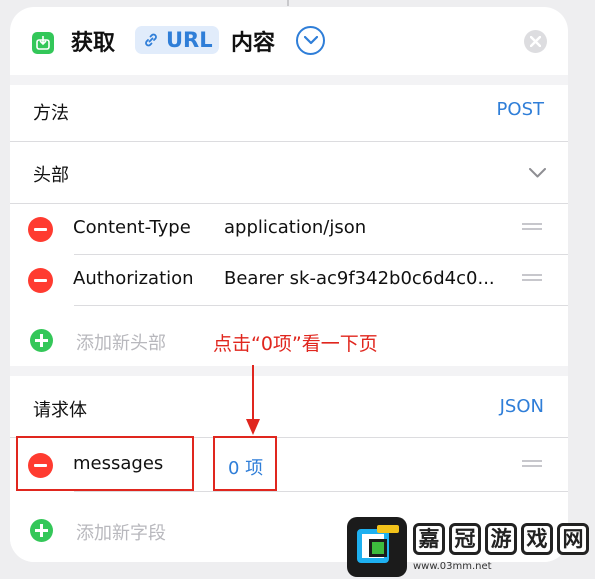  I want to click on annotation-text: 点击“0项”看一下页, so click(295, 344).